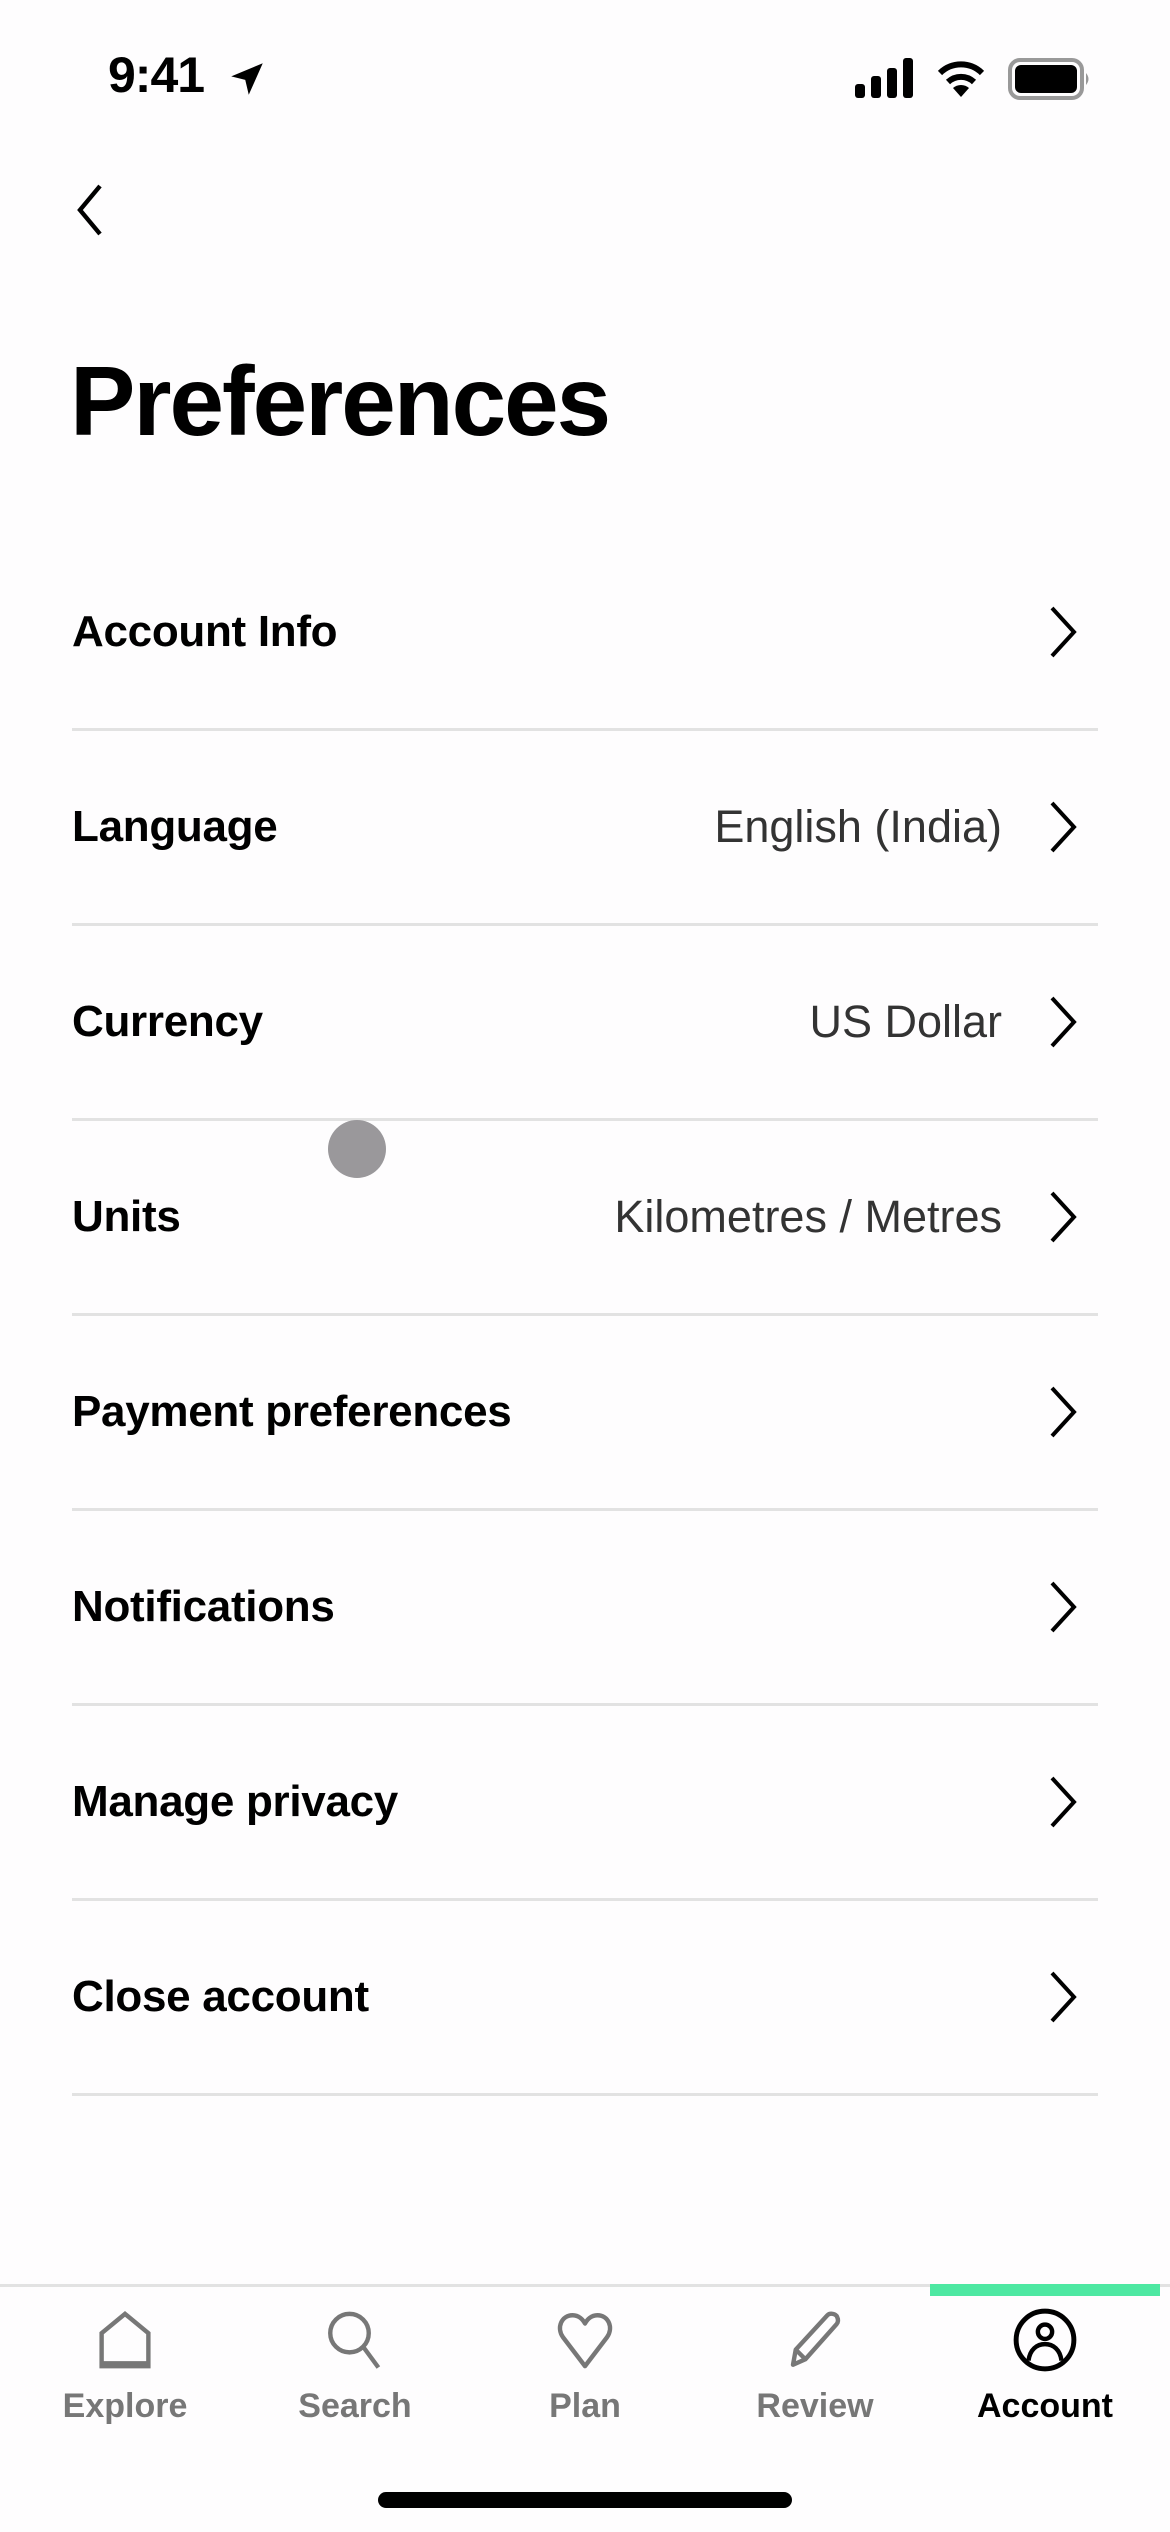 Image resolution: width=1170 pixels, height=2532 pixels. Describe the element at coordinates (340, 401) in the screenshot. I see `page-title: Preferences` at that location.